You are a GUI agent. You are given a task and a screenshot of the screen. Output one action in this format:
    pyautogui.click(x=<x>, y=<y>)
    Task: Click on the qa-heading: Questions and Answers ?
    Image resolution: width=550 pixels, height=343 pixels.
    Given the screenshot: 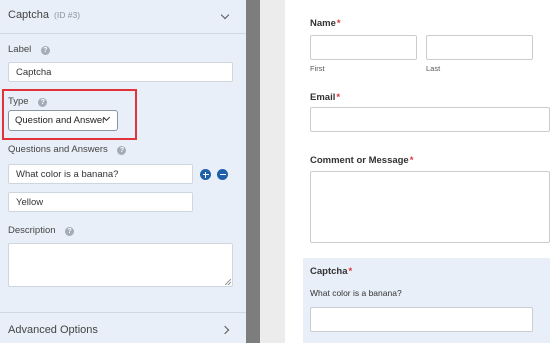 What is the action you would take?
    pyautogui.click(x=67, y=149)
    